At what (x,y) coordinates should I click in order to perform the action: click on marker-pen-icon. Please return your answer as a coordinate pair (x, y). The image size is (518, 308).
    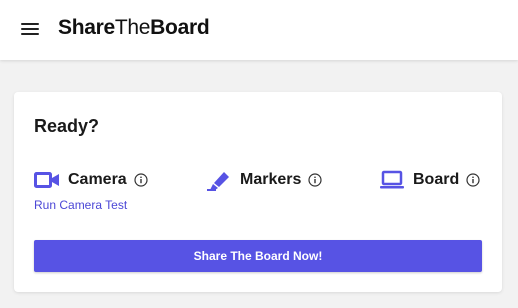
    Looking at the image, I should click on (219, 180).